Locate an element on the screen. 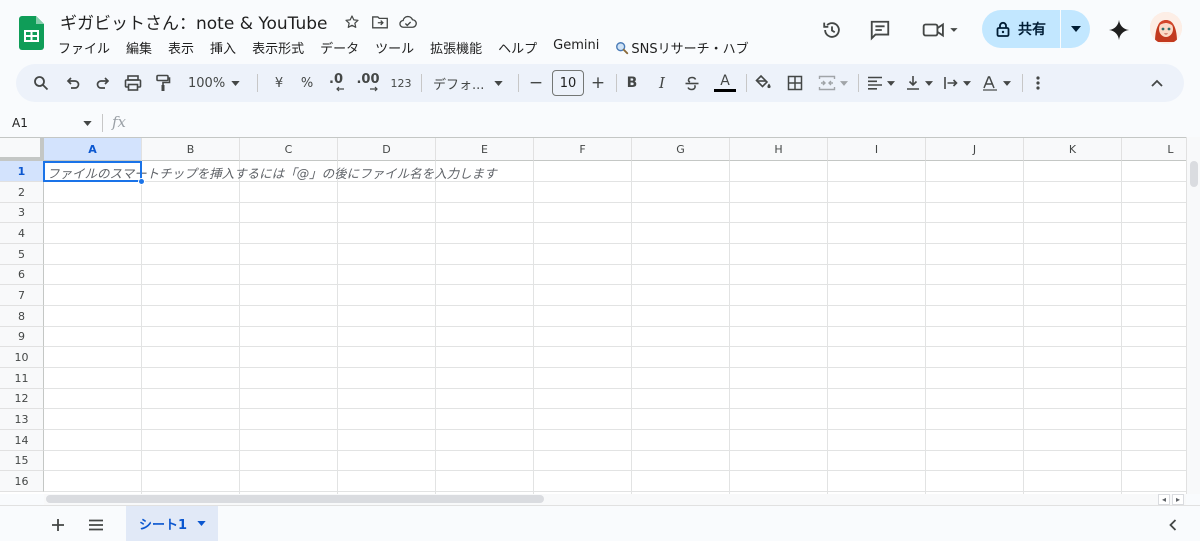  menu-extensions: 拡張機能 is located at coordinates (456, 47).